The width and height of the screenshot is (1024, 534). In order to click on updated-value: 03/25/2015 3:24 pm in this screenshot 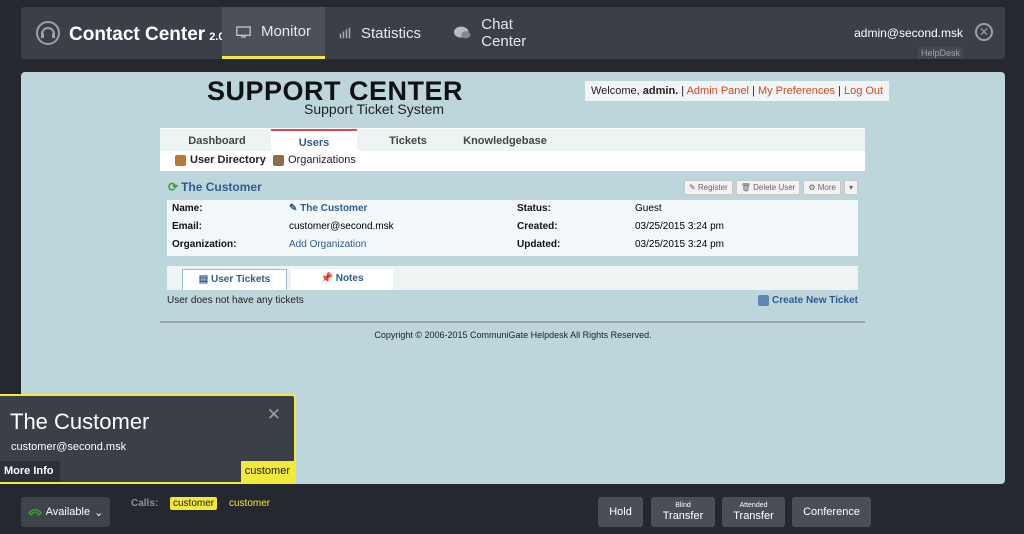, I will do `click(679, 244)`.